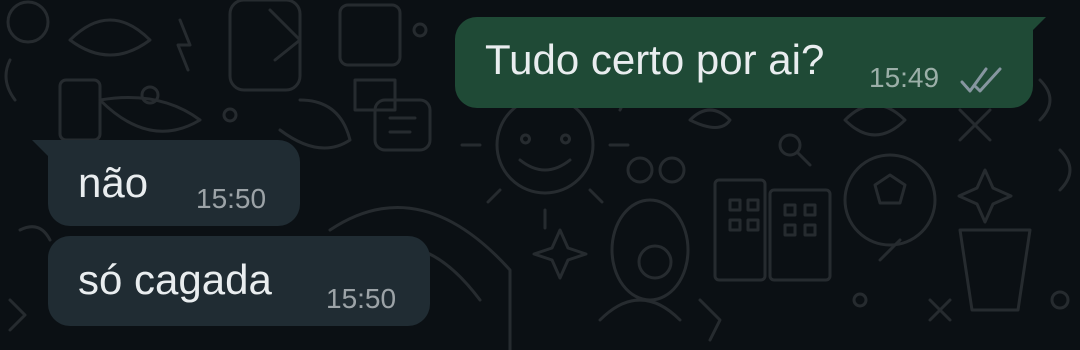  Describe the element at coordinates (655, 59) in the screenshot. I see `message-text: Tudo certo por ai?` at that location.